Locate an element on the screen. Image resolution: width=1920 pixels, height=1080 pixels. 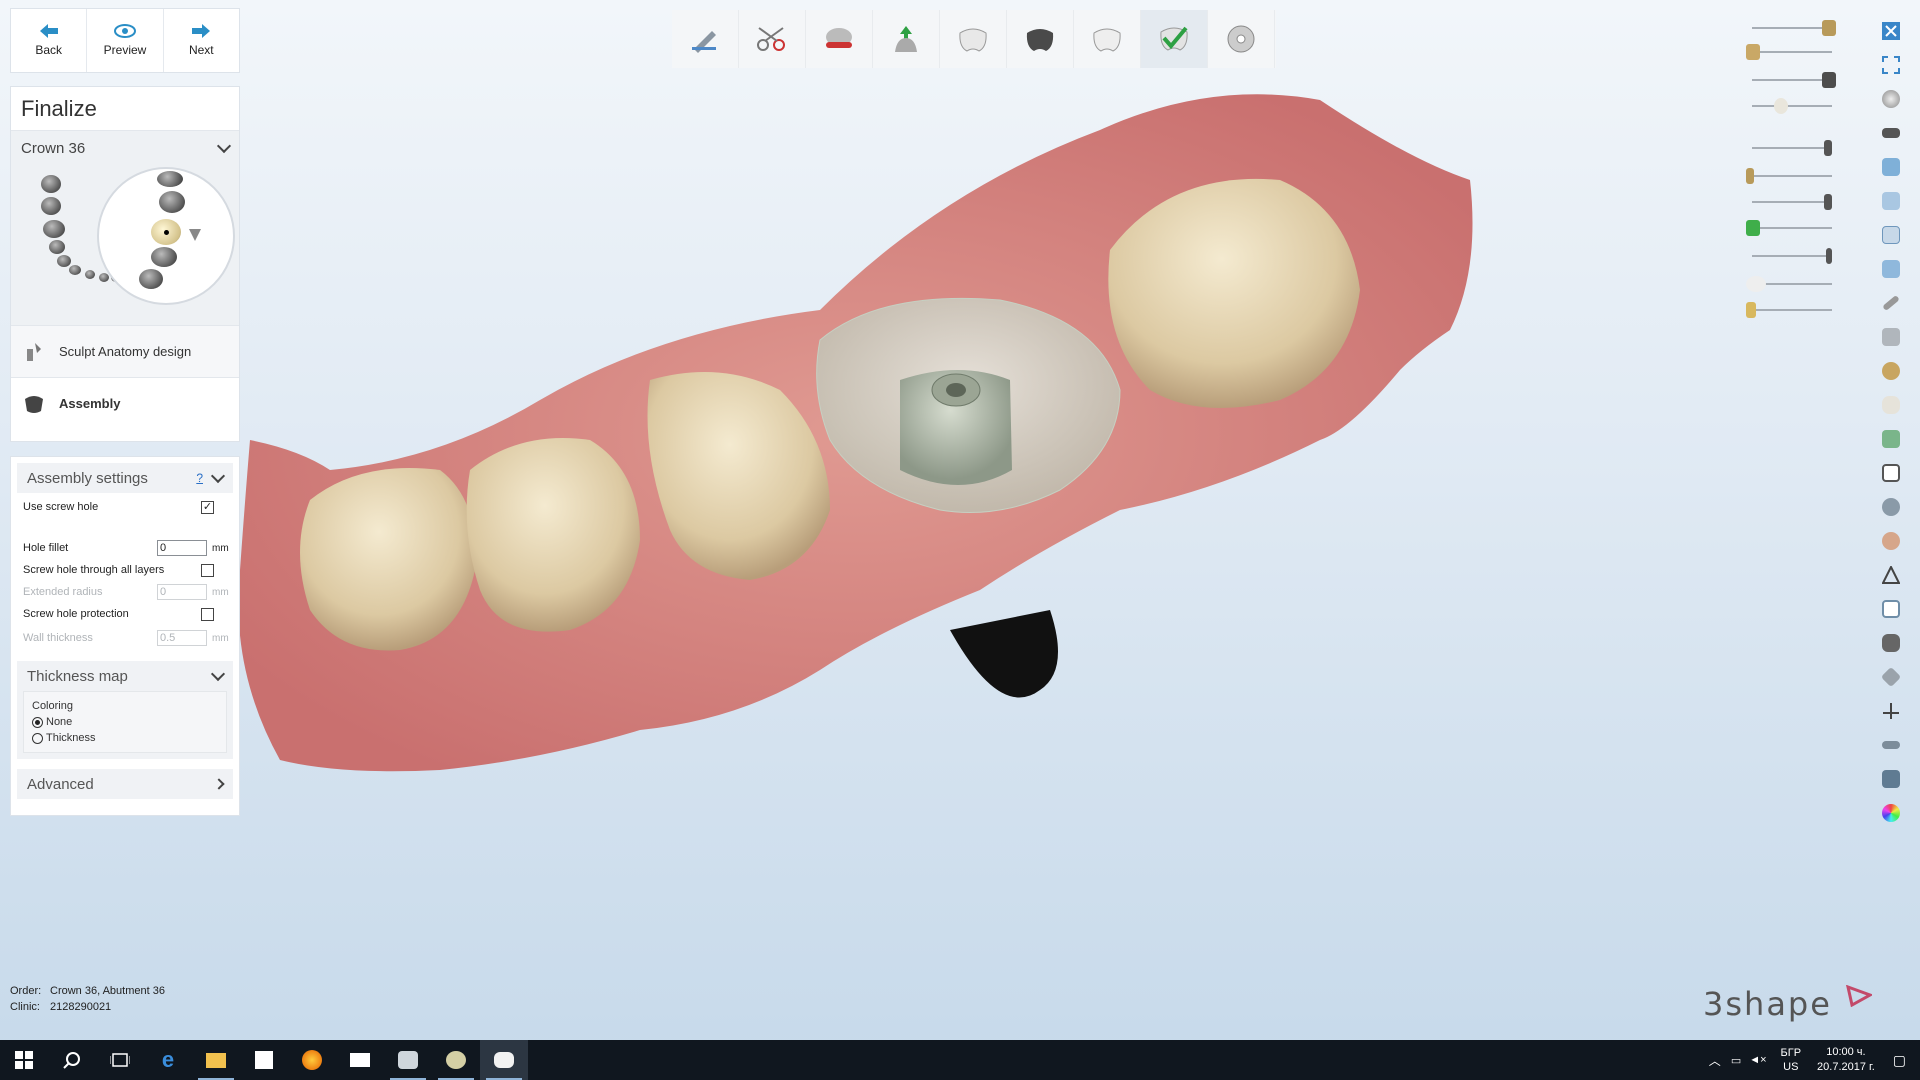
visibility-slider-crown-shell is located at coordinates (1792, 106).